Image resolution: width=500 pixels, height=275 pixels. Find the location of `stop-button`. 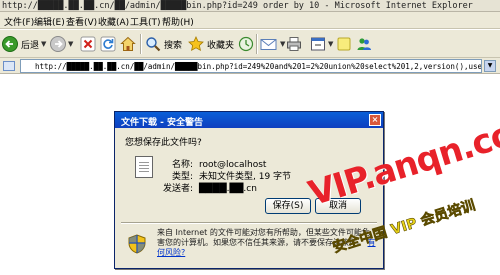

stop-button is located at coordinates (88, 44).